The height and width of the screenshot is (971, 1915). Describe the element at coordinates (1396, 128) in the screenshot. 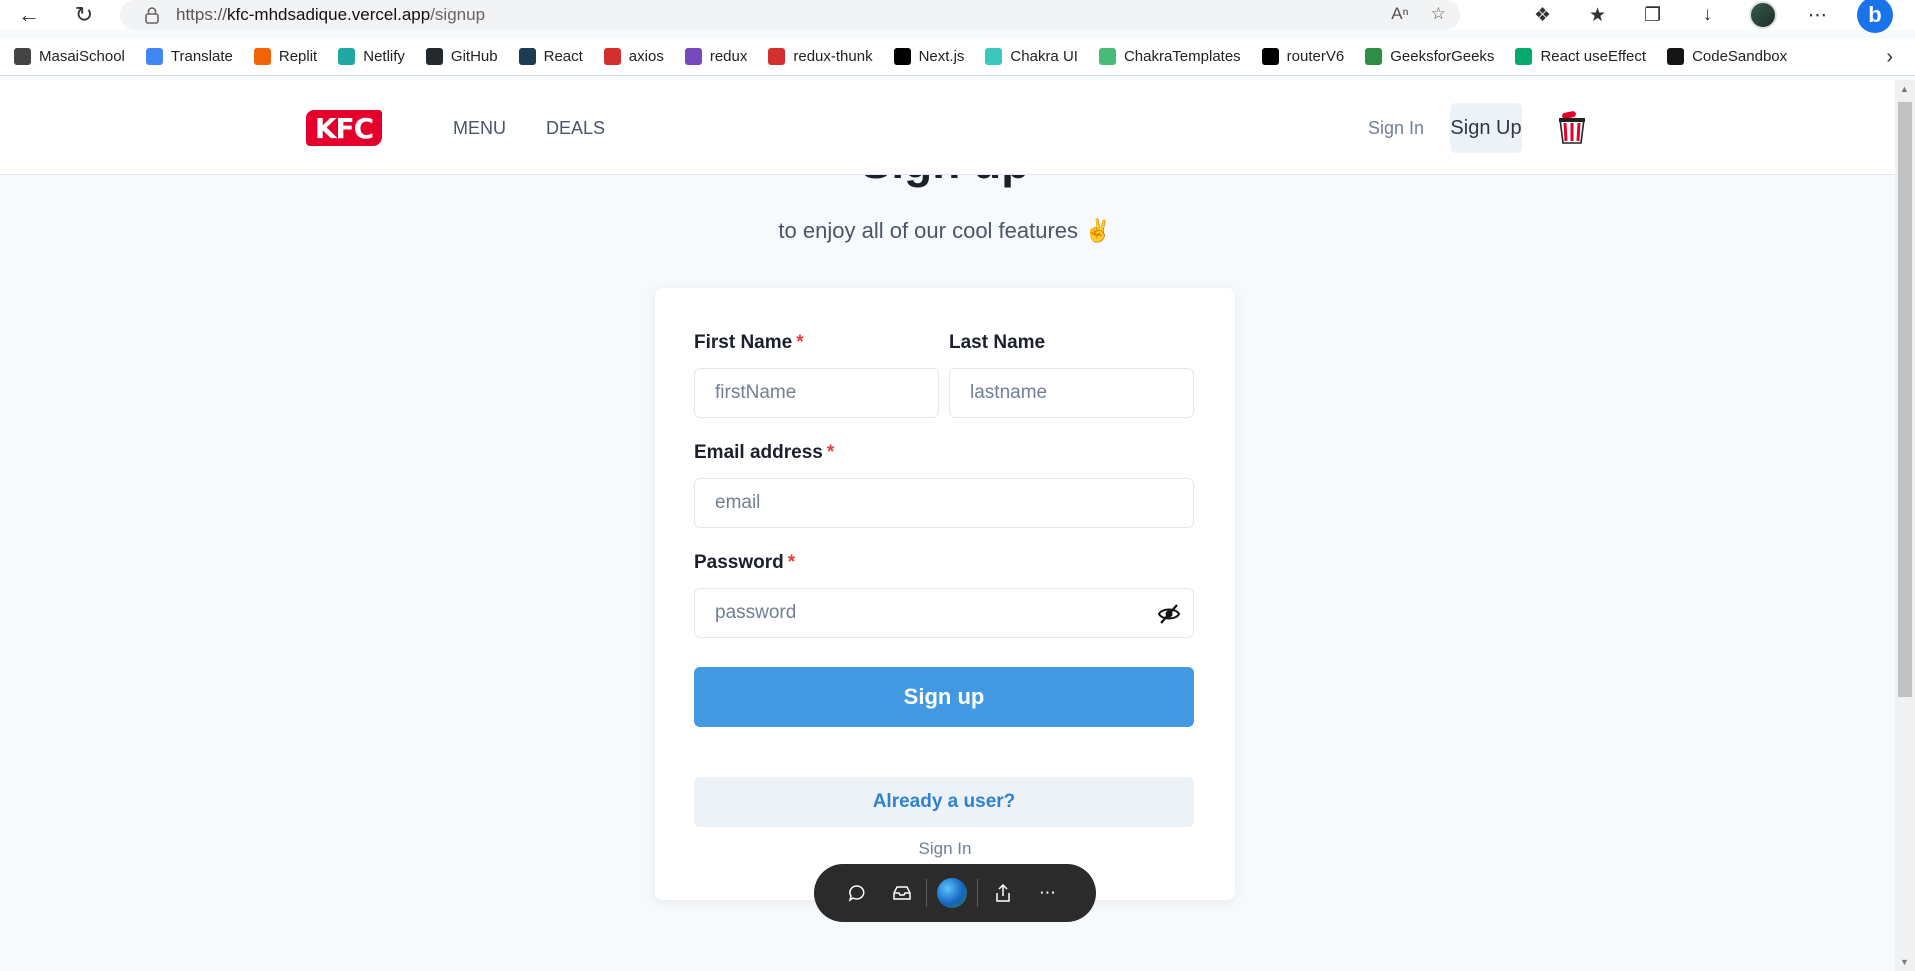

I see `header-sign-in-link: Sign In` at that location.